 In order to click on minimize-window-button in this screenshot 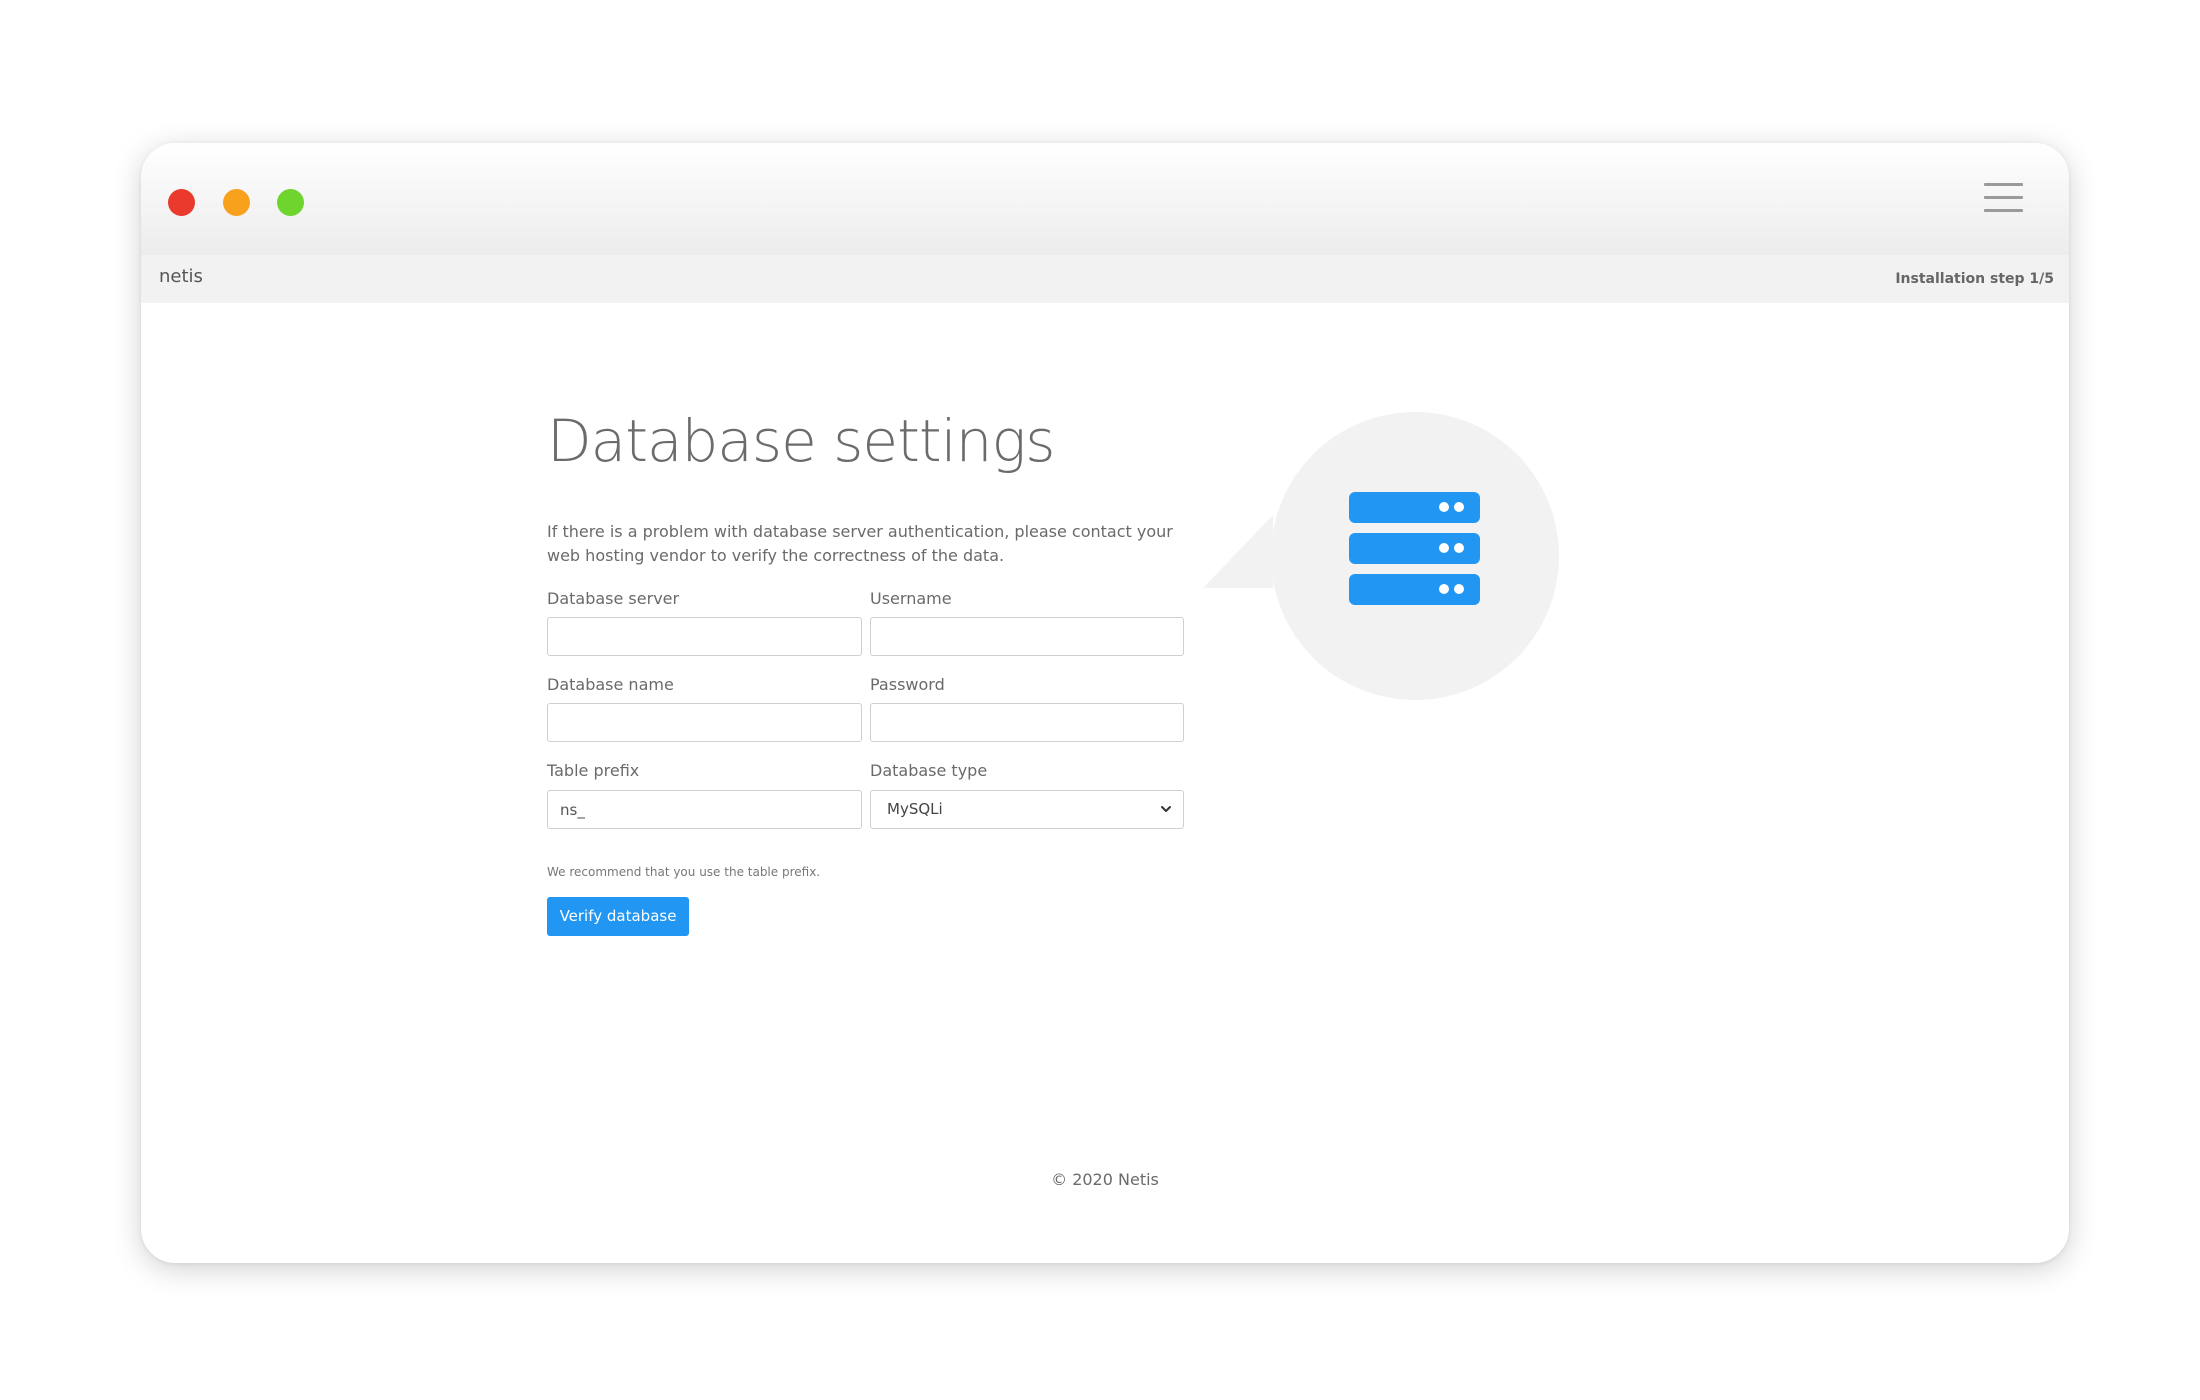, I will do `click(236, 202)`.